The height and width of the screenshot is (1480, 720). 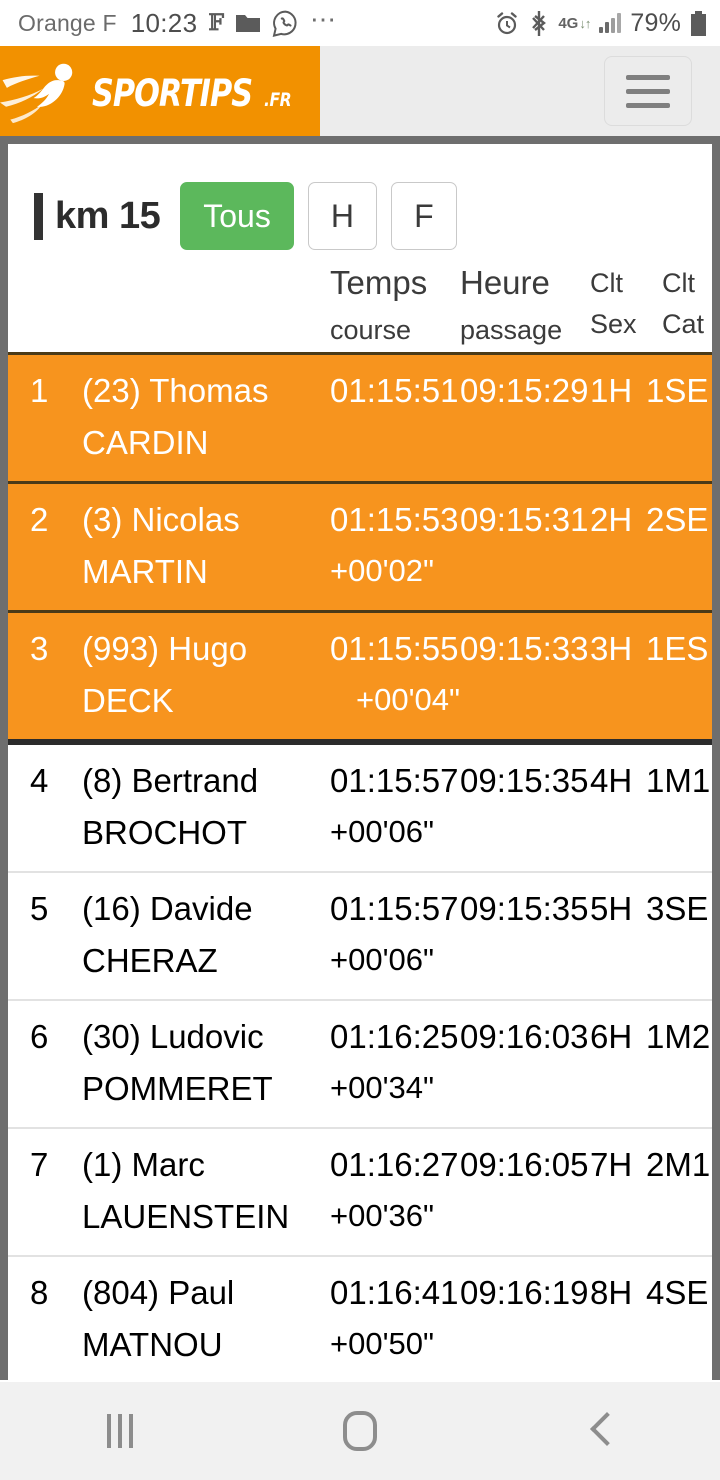 What do you see at coordinates (610, 23) in the screenshot?
I see `signal-bars-icon` at bounding box center [610, 23].